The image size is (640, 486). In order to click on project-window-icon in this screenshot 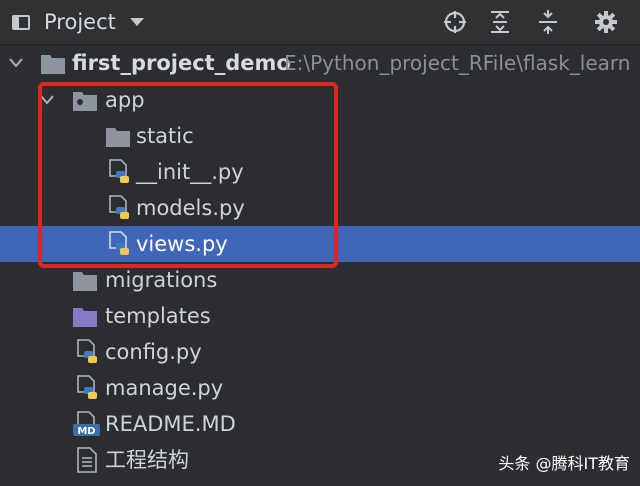, I will do `click(21, 22)`.